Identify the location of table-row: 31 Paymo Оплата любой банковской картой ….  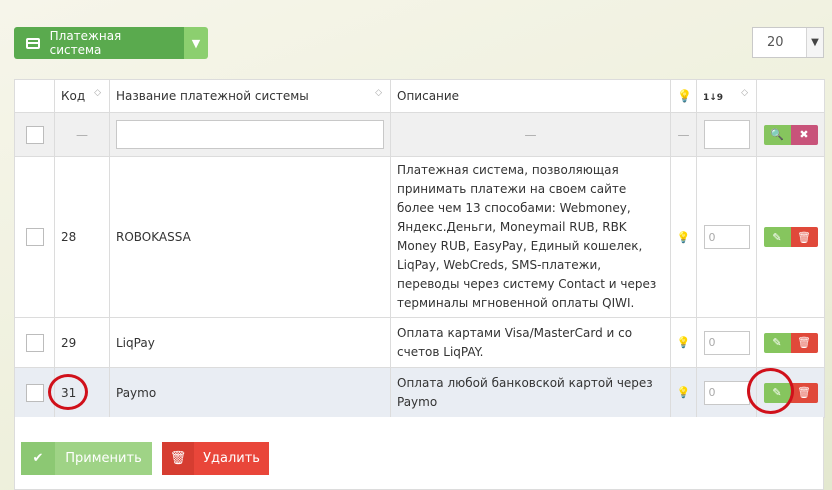
(419, 392).